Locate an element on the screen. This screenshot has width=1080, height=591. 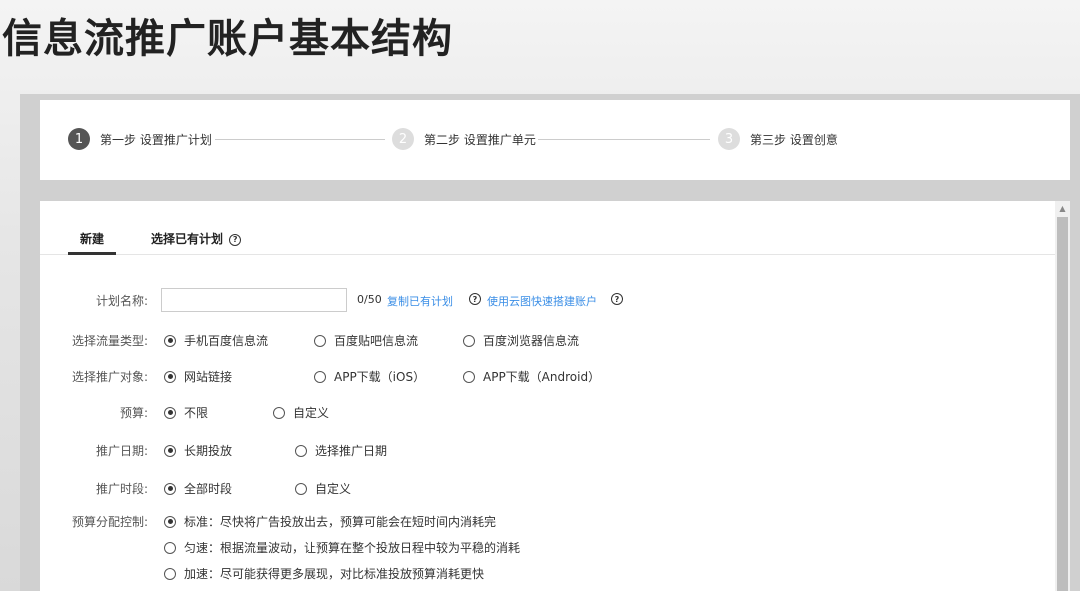
copy-existing-plan-link: 复制已有计划 is located at coordinates (420, 301).